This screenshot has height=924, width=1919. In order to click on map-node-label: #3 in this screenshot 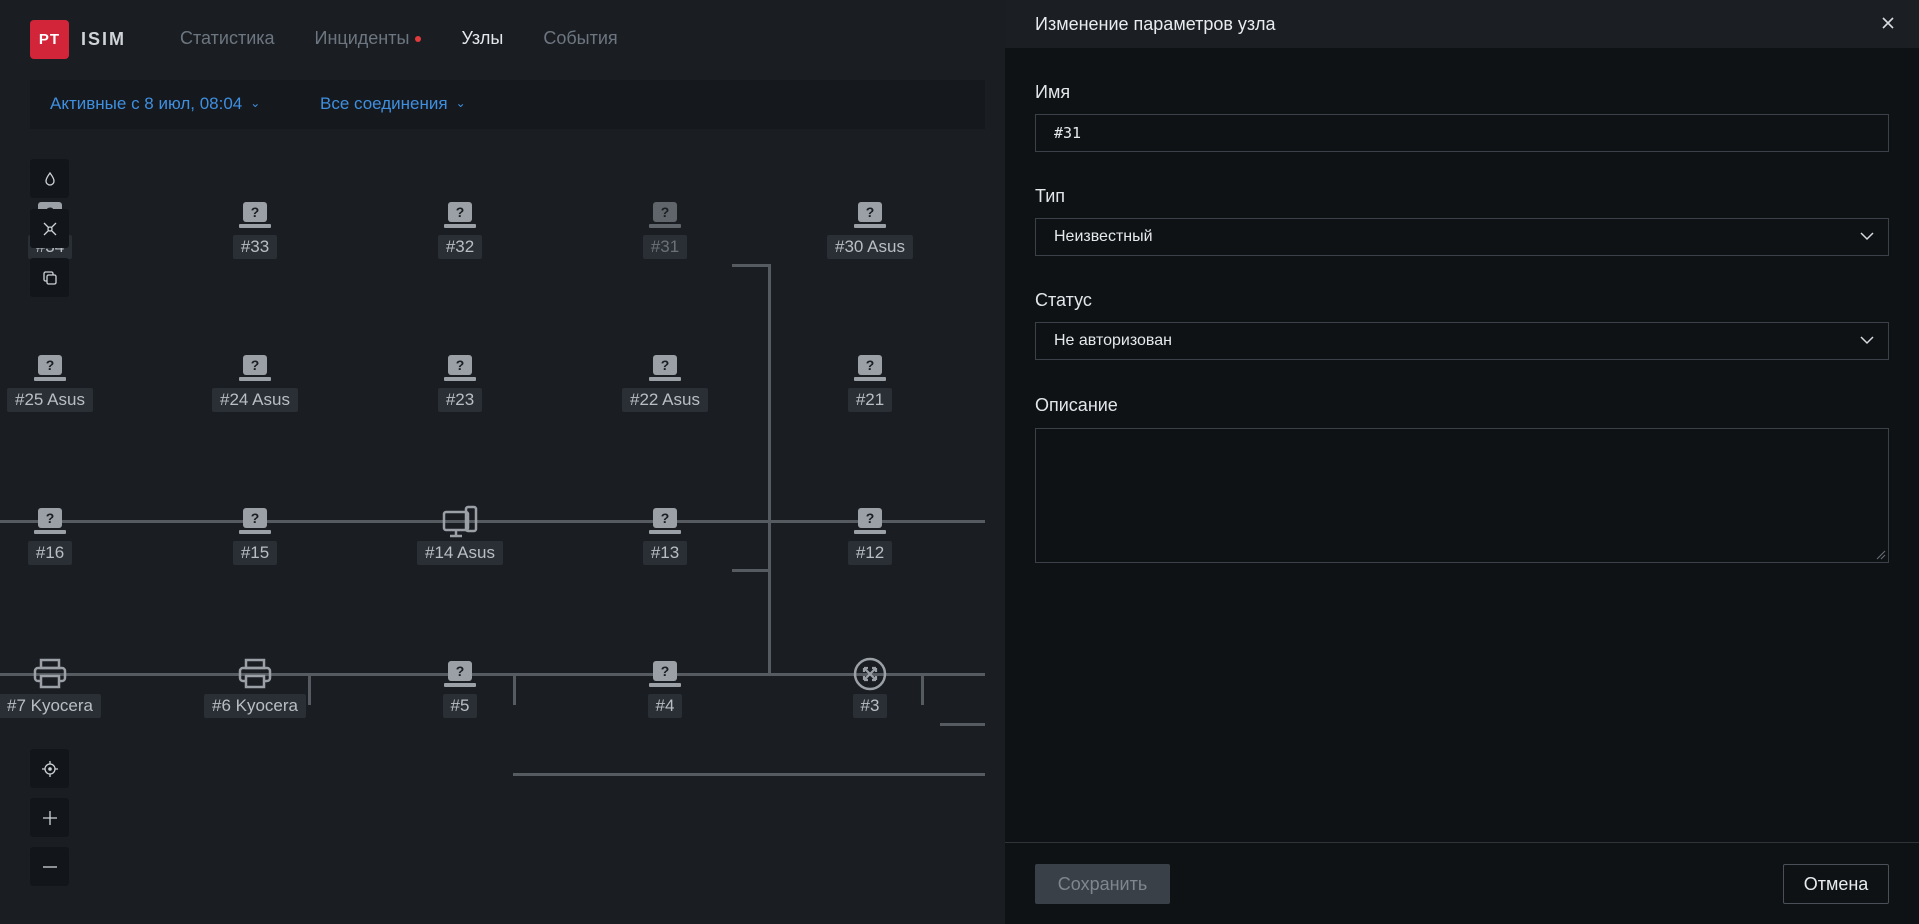, I will do `click(870, 706)`.